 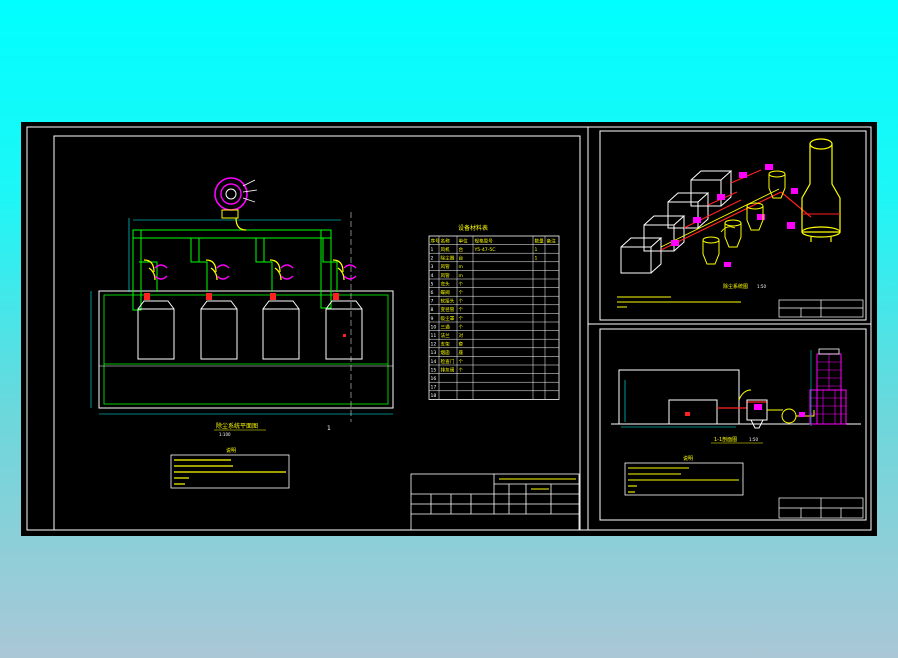 What do you see at coordinates (461, 335) in the screenshot?
I see `table-cell: 对` at bounding box center [461, 335].